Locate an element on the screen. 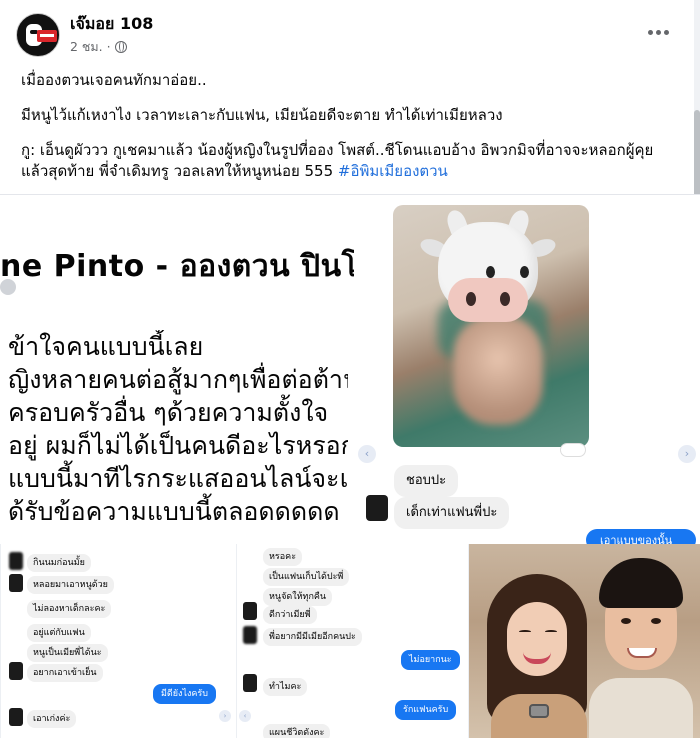 The image size is (700, 738). chat-message: กินนมก่อนมั้ย is located at coordinates (59, 563).